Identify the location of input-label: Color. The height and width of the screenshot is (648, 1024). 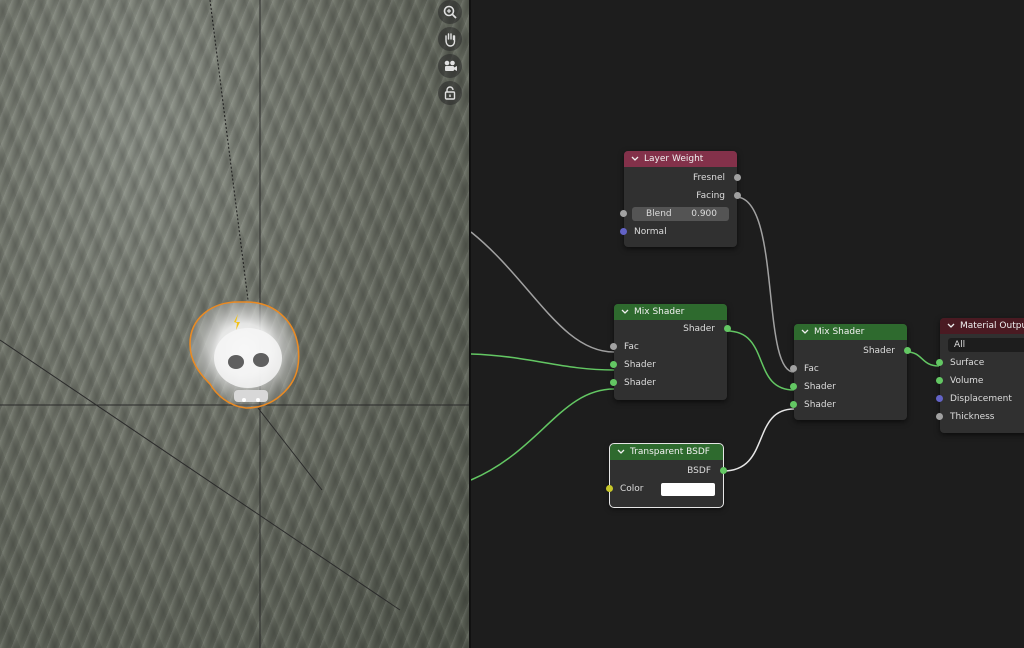
(632, 489).